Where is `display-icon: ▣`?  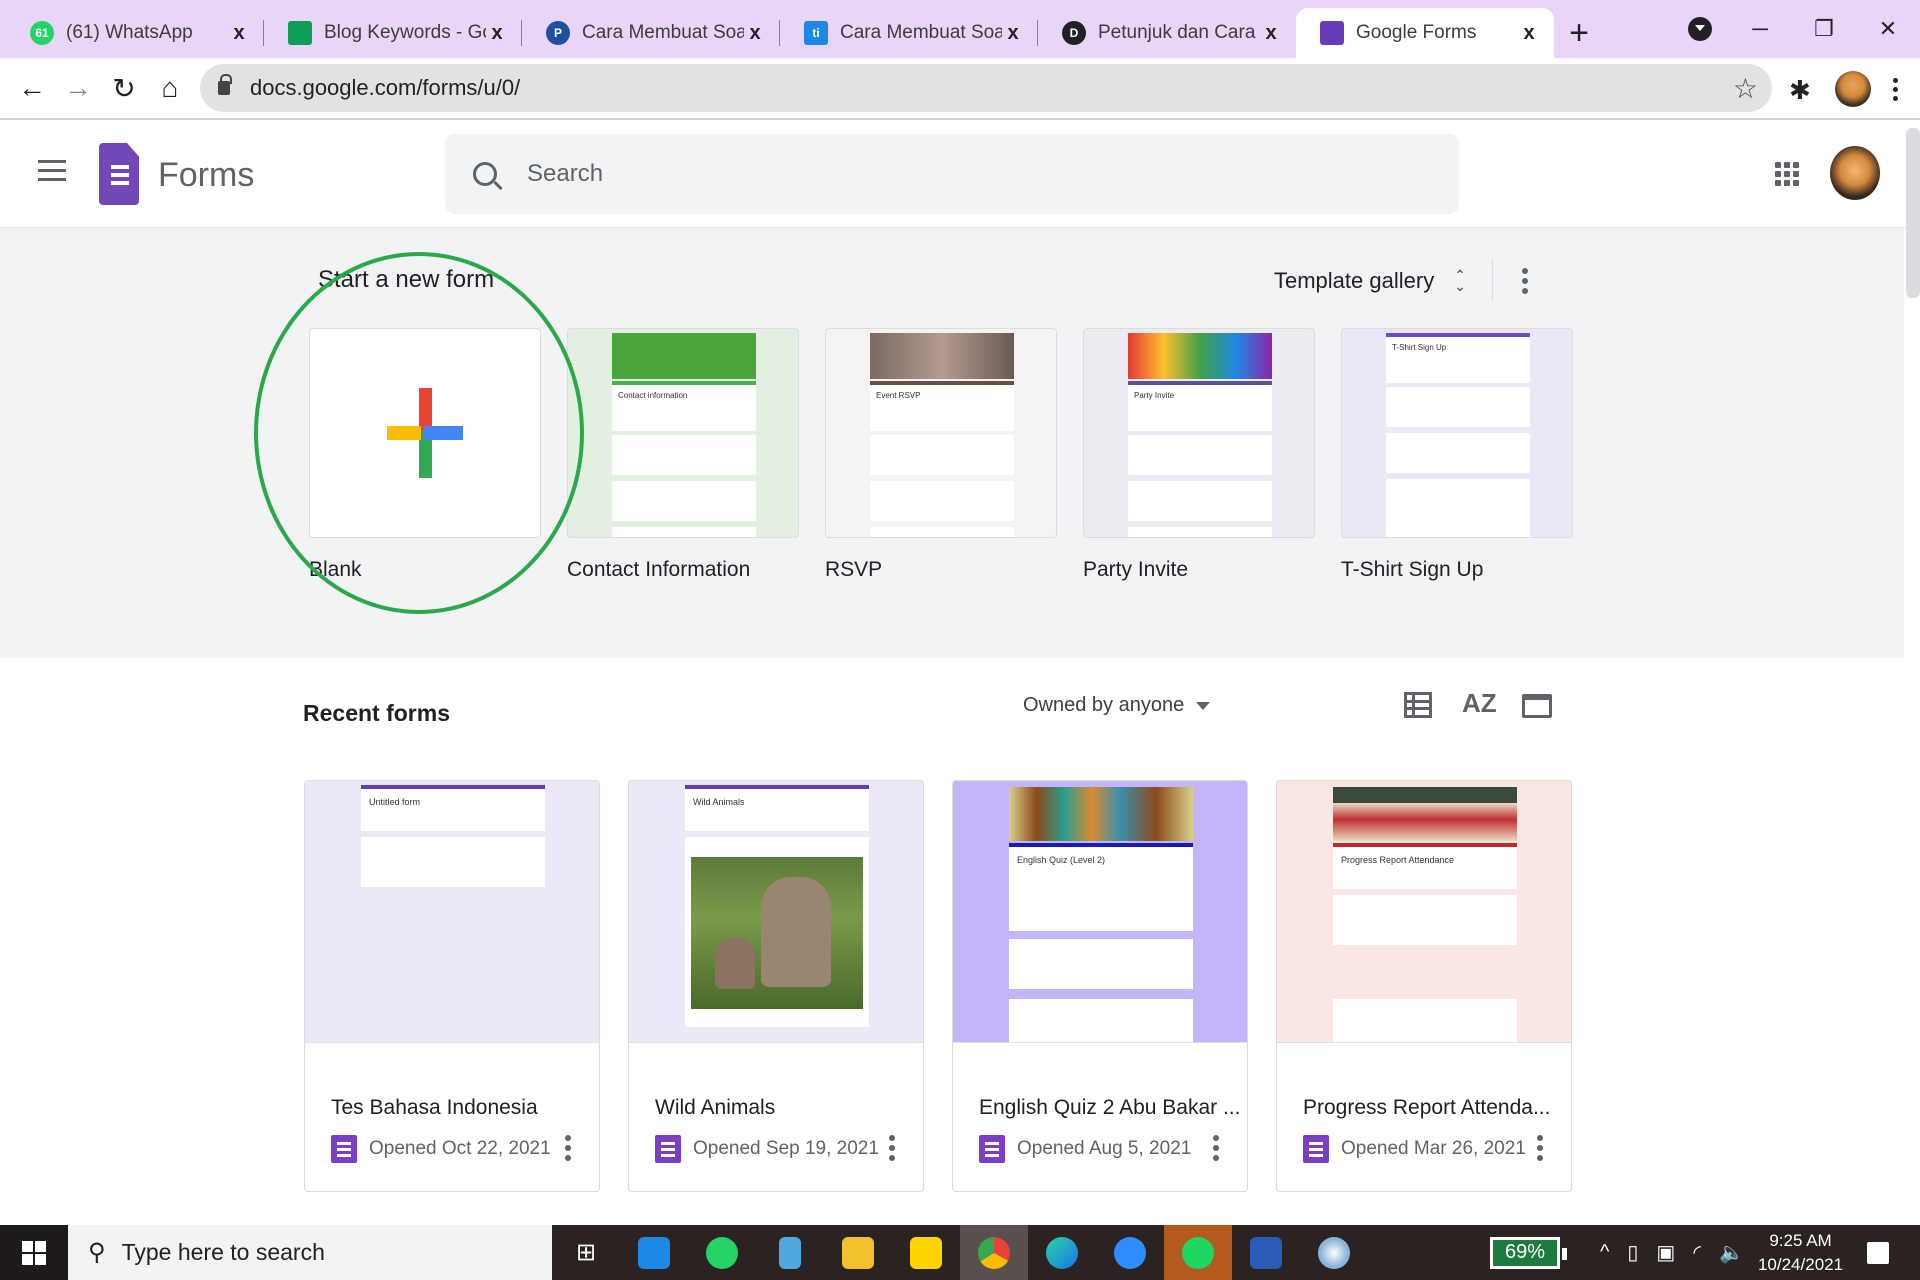 display-icon: ▣ is located at coordinates (1665, 1252).